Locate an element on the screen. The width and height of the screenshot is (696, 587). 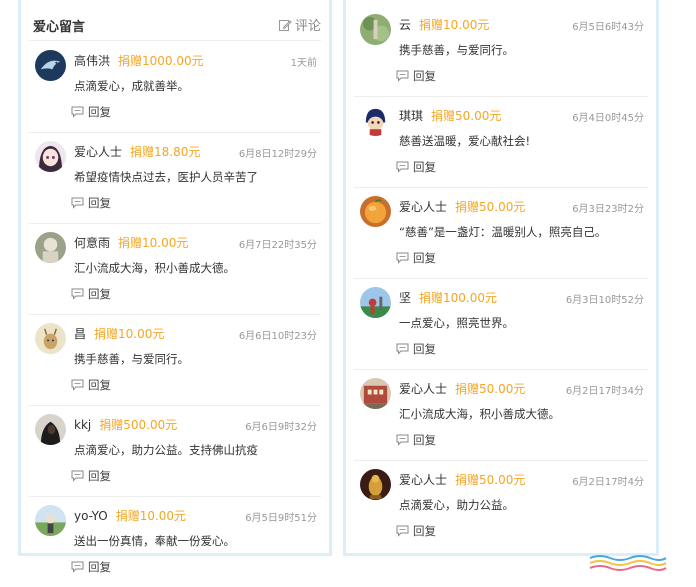
commenter-name: 云 is located at coordinates (405, 25).